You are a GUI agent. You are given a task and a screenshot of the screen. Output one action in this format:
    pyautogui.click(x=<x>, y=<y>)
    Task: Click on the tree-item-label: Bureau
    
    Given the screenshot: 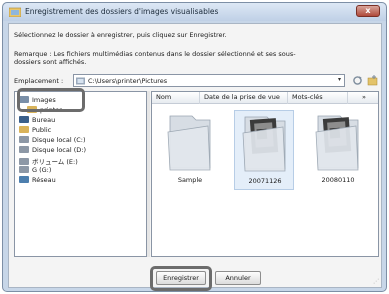 What is the action you would take?
    pyautogui.click(x=44, y=120)
    